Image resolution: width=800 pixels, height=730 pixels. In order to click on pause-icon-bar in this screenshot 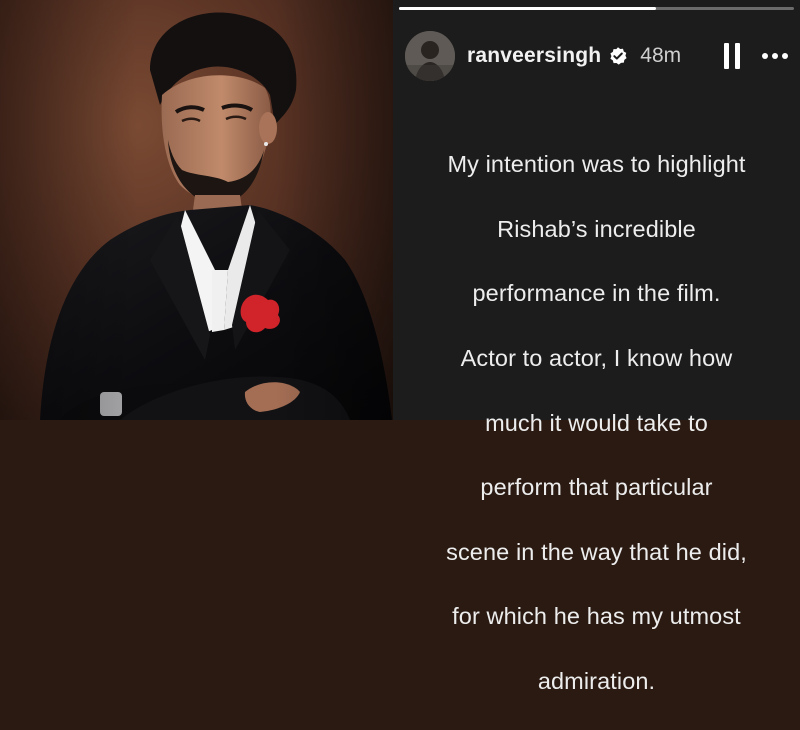, I will do `click(737, 56)`.